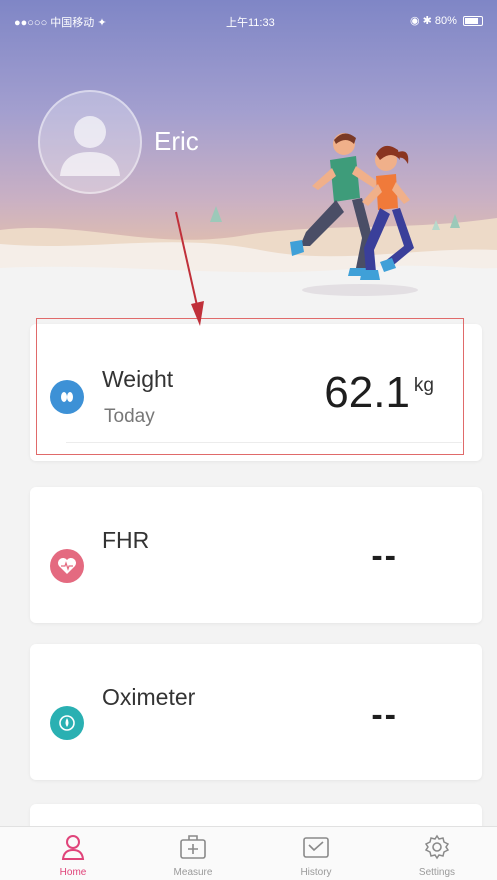 Image resolution: width=497 pixels, height=880 pixels. Describe the element at coordinates (423, 385) in the screenshot. I see `weight-unit: kg` at that location.